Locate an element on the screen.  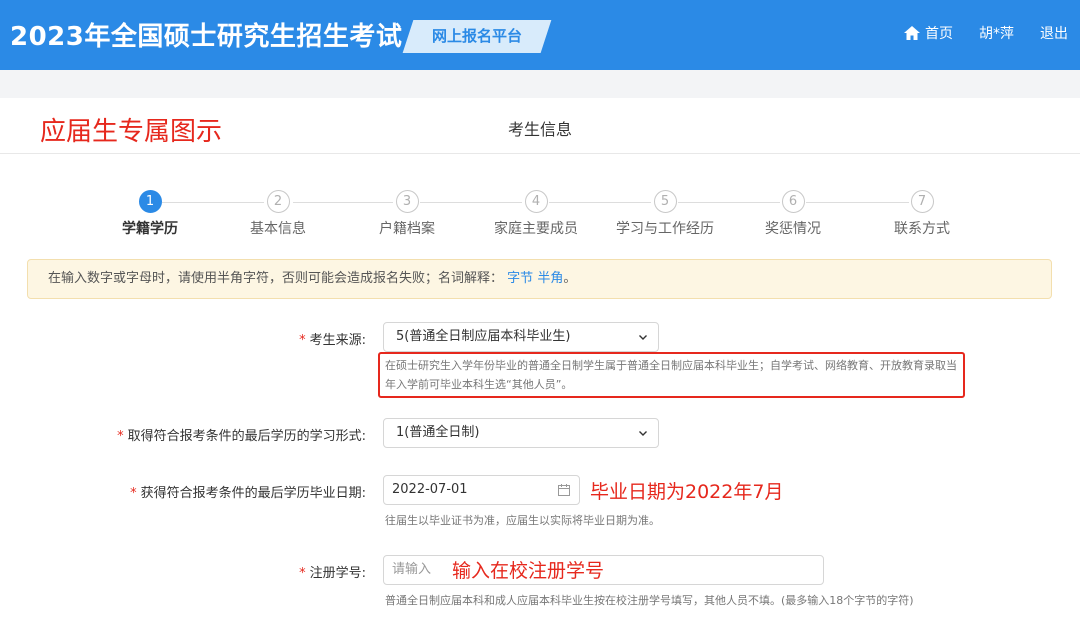
nav-logout-link: 退出 is located at coordinates (1054, 33).